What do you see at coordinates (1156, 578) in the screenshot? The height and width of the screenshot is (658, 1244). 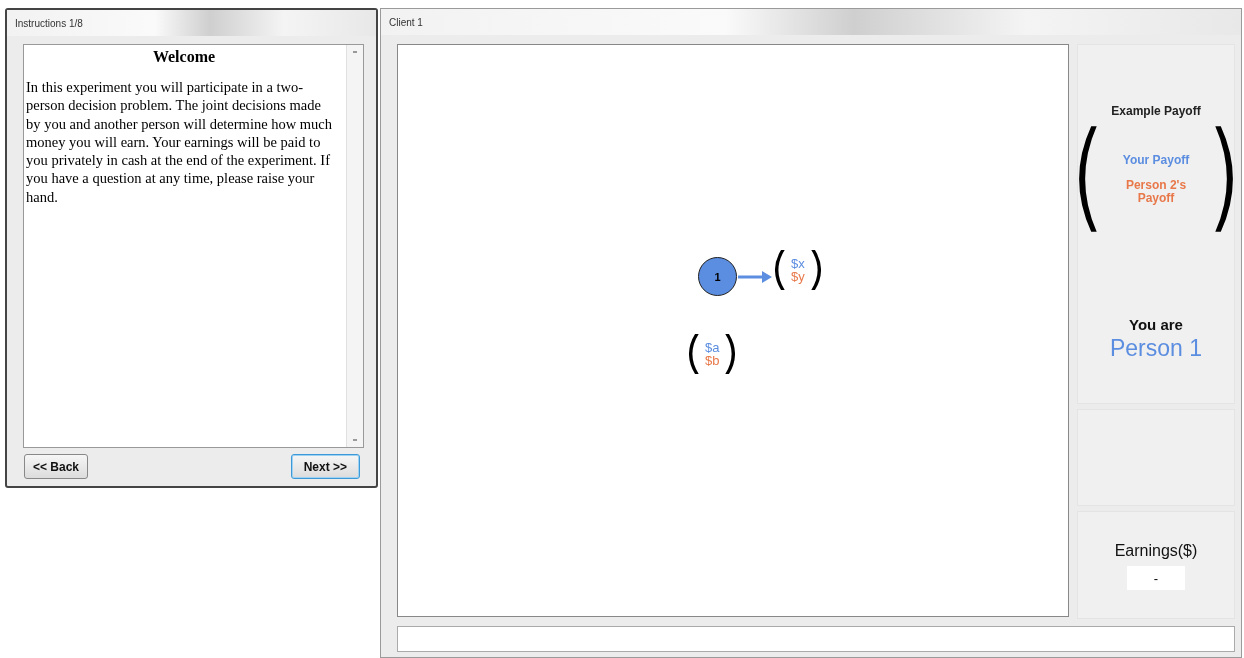 I see `earnings-field: -` at bounding box center [1156, 578].